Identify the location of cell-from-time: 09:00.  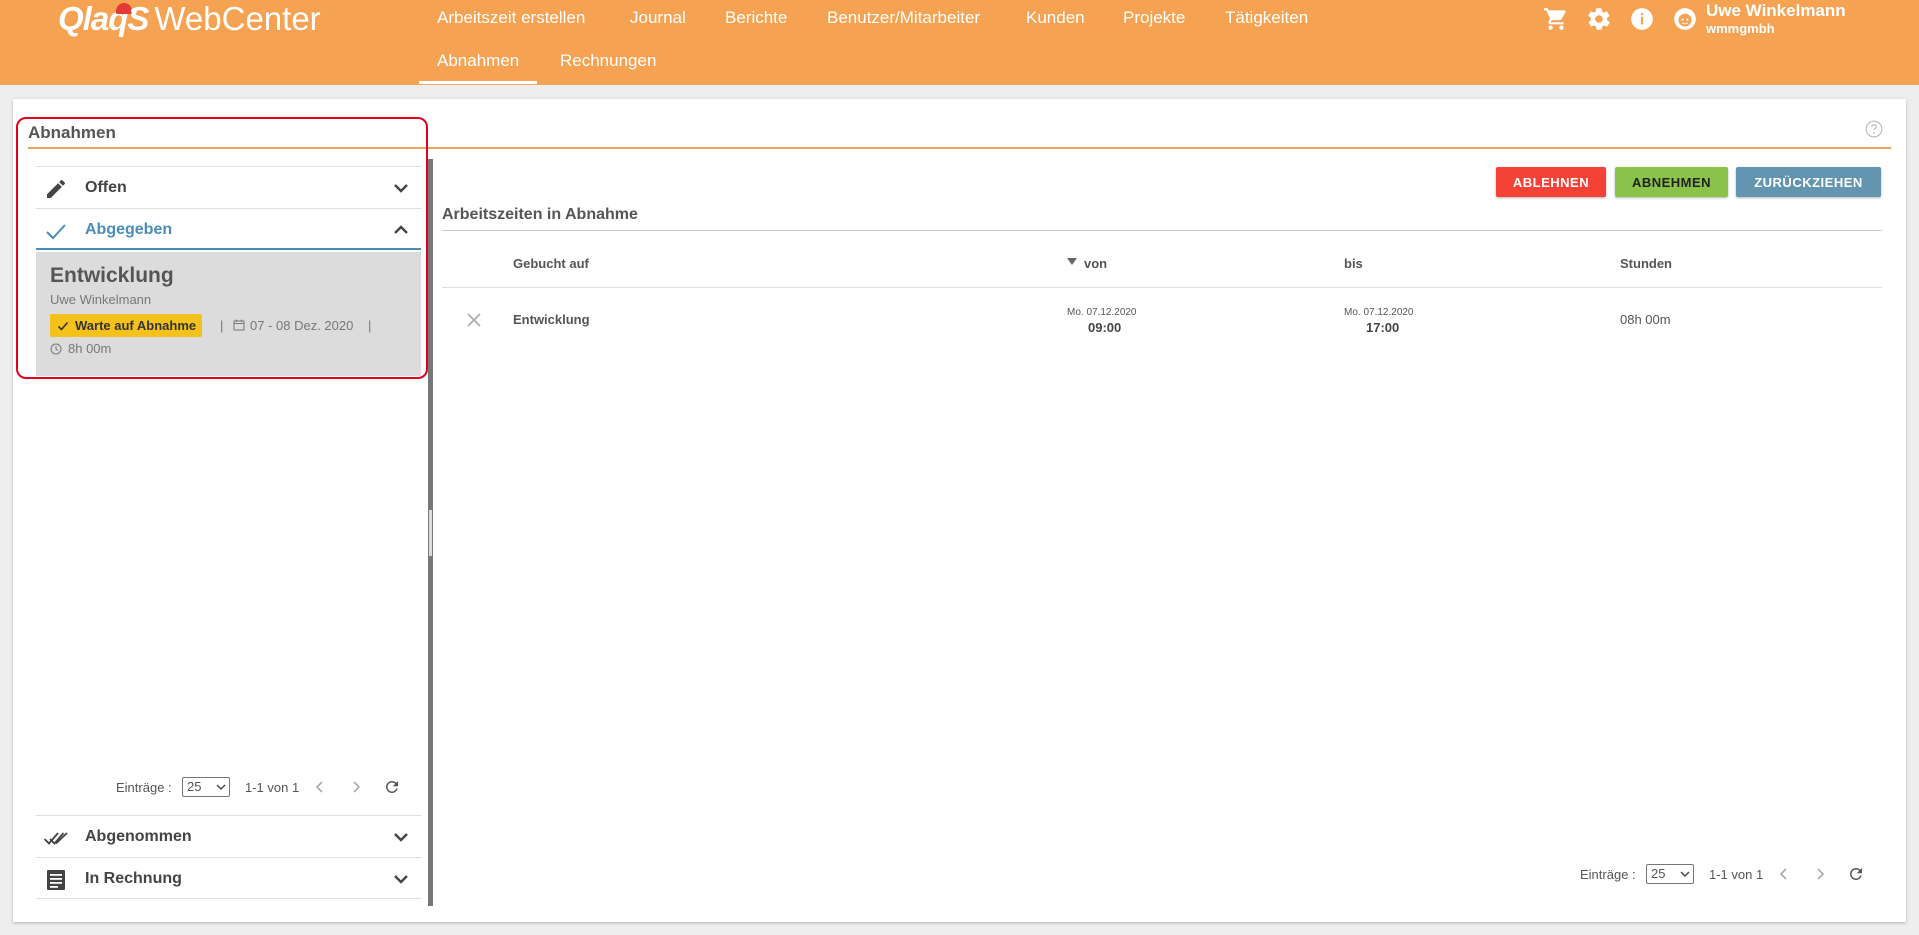
(1105, 327).